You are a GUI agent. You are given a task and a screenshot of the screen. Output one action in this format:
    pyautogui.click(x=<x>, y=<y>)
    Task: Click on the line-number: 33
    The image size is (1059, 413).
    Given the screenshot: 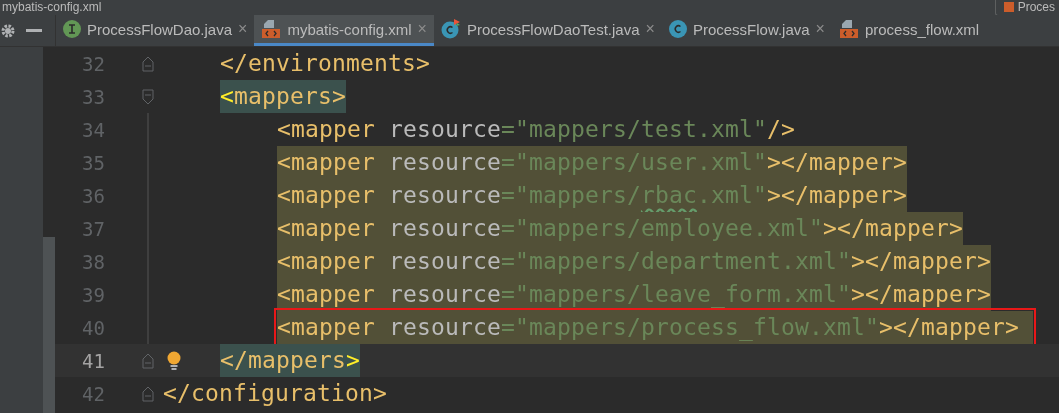 What is the action you would take?
    pyautogui.click(x=93, y=96)
    